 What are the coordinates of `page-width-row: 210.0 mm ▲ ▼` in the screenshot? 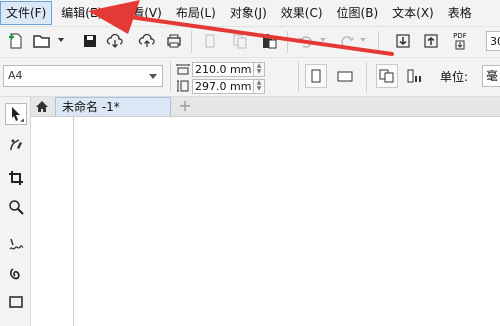 It's located at (220, 69).